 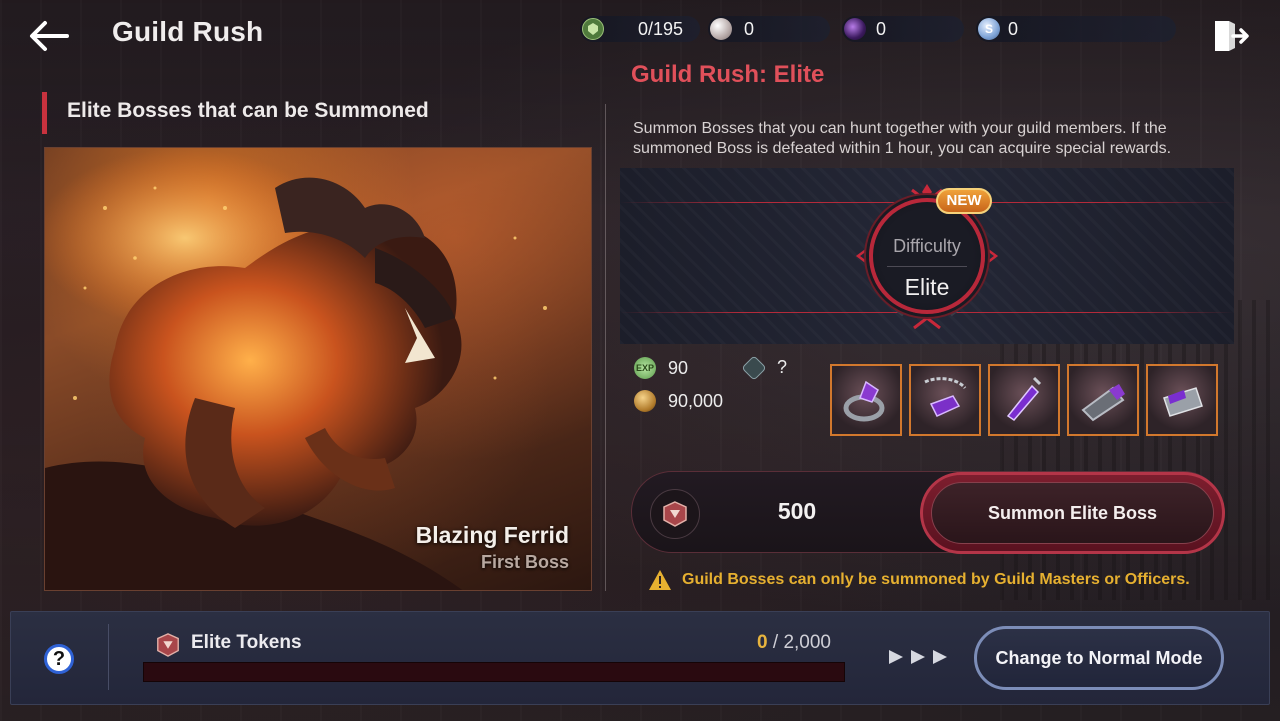 I want to click on back-arrow-icon, so click(x=49, y=36).